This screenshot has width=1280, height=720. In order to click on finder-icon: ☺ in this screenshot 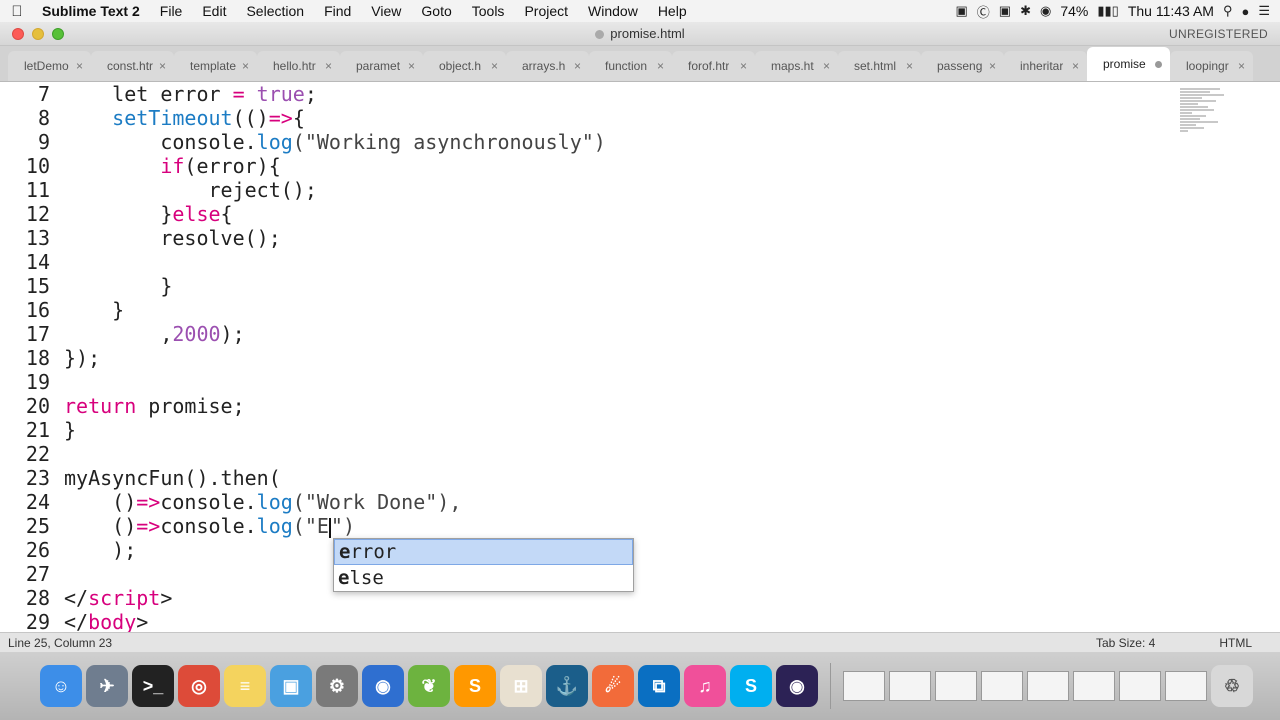, I will do `click(61, 686)`.